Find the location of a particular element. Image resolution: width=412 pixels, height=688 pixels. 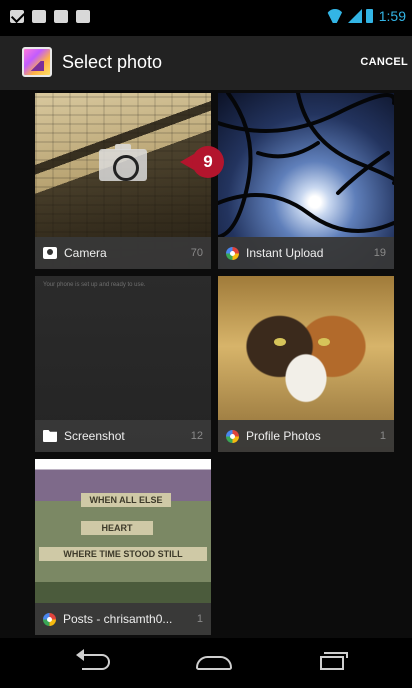

step-callout: 9 is located at coordinates (202, 162).